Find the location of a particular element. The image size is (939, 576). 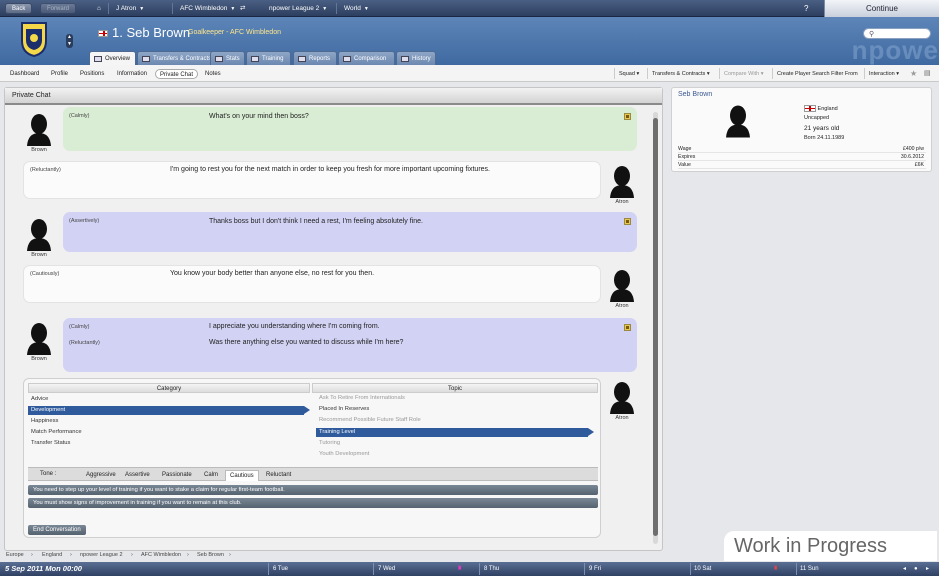

squad-menu: Squad ▾ is located at coordinates (629, 74).